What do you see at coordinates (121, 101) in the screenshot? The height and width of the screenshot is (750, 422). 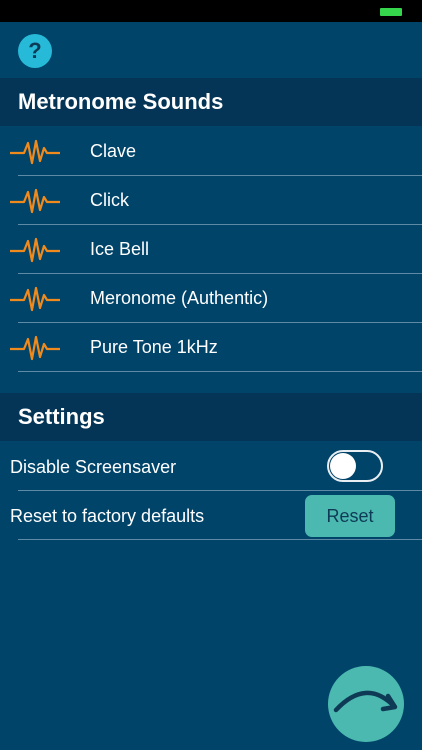 I see `section-title: Metronome Sounds` at bounding box center [121, 101].